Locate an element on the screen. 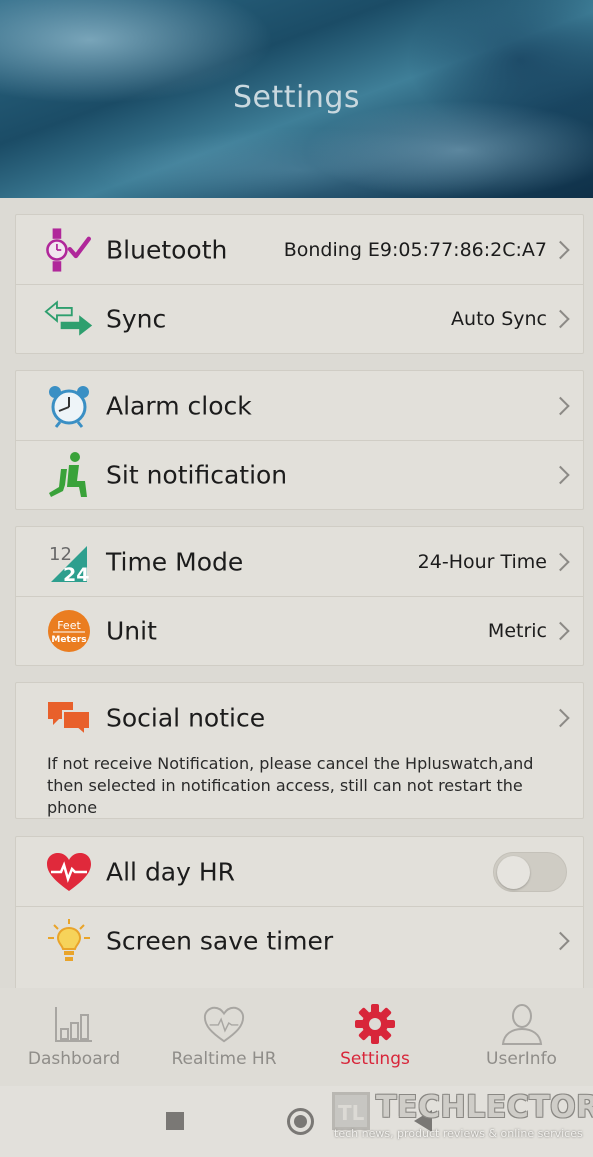 The width and height of the screenshot is (593, 1157). svg-text: Feet is located at coordinates (69, 625).